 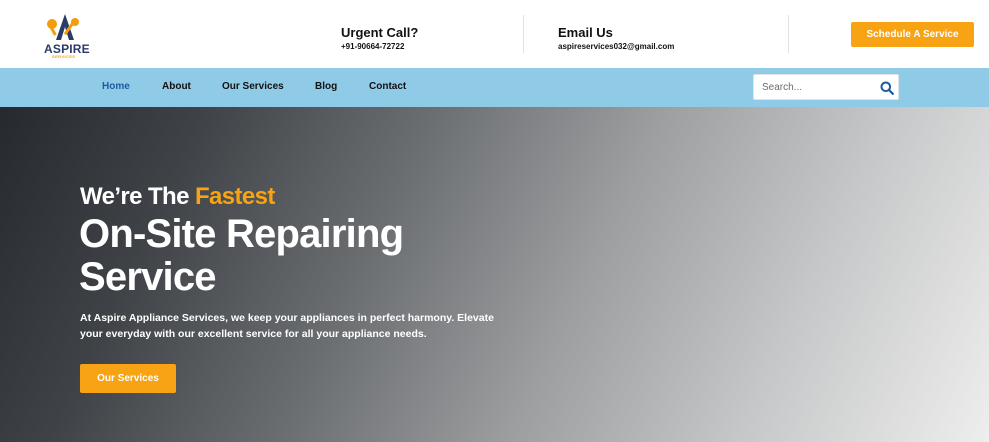 What do you see at coordinates (380, 32) in the screenshot?
I see `urgent-call-title: Urgent Call?` at bounding box center [380, 32].